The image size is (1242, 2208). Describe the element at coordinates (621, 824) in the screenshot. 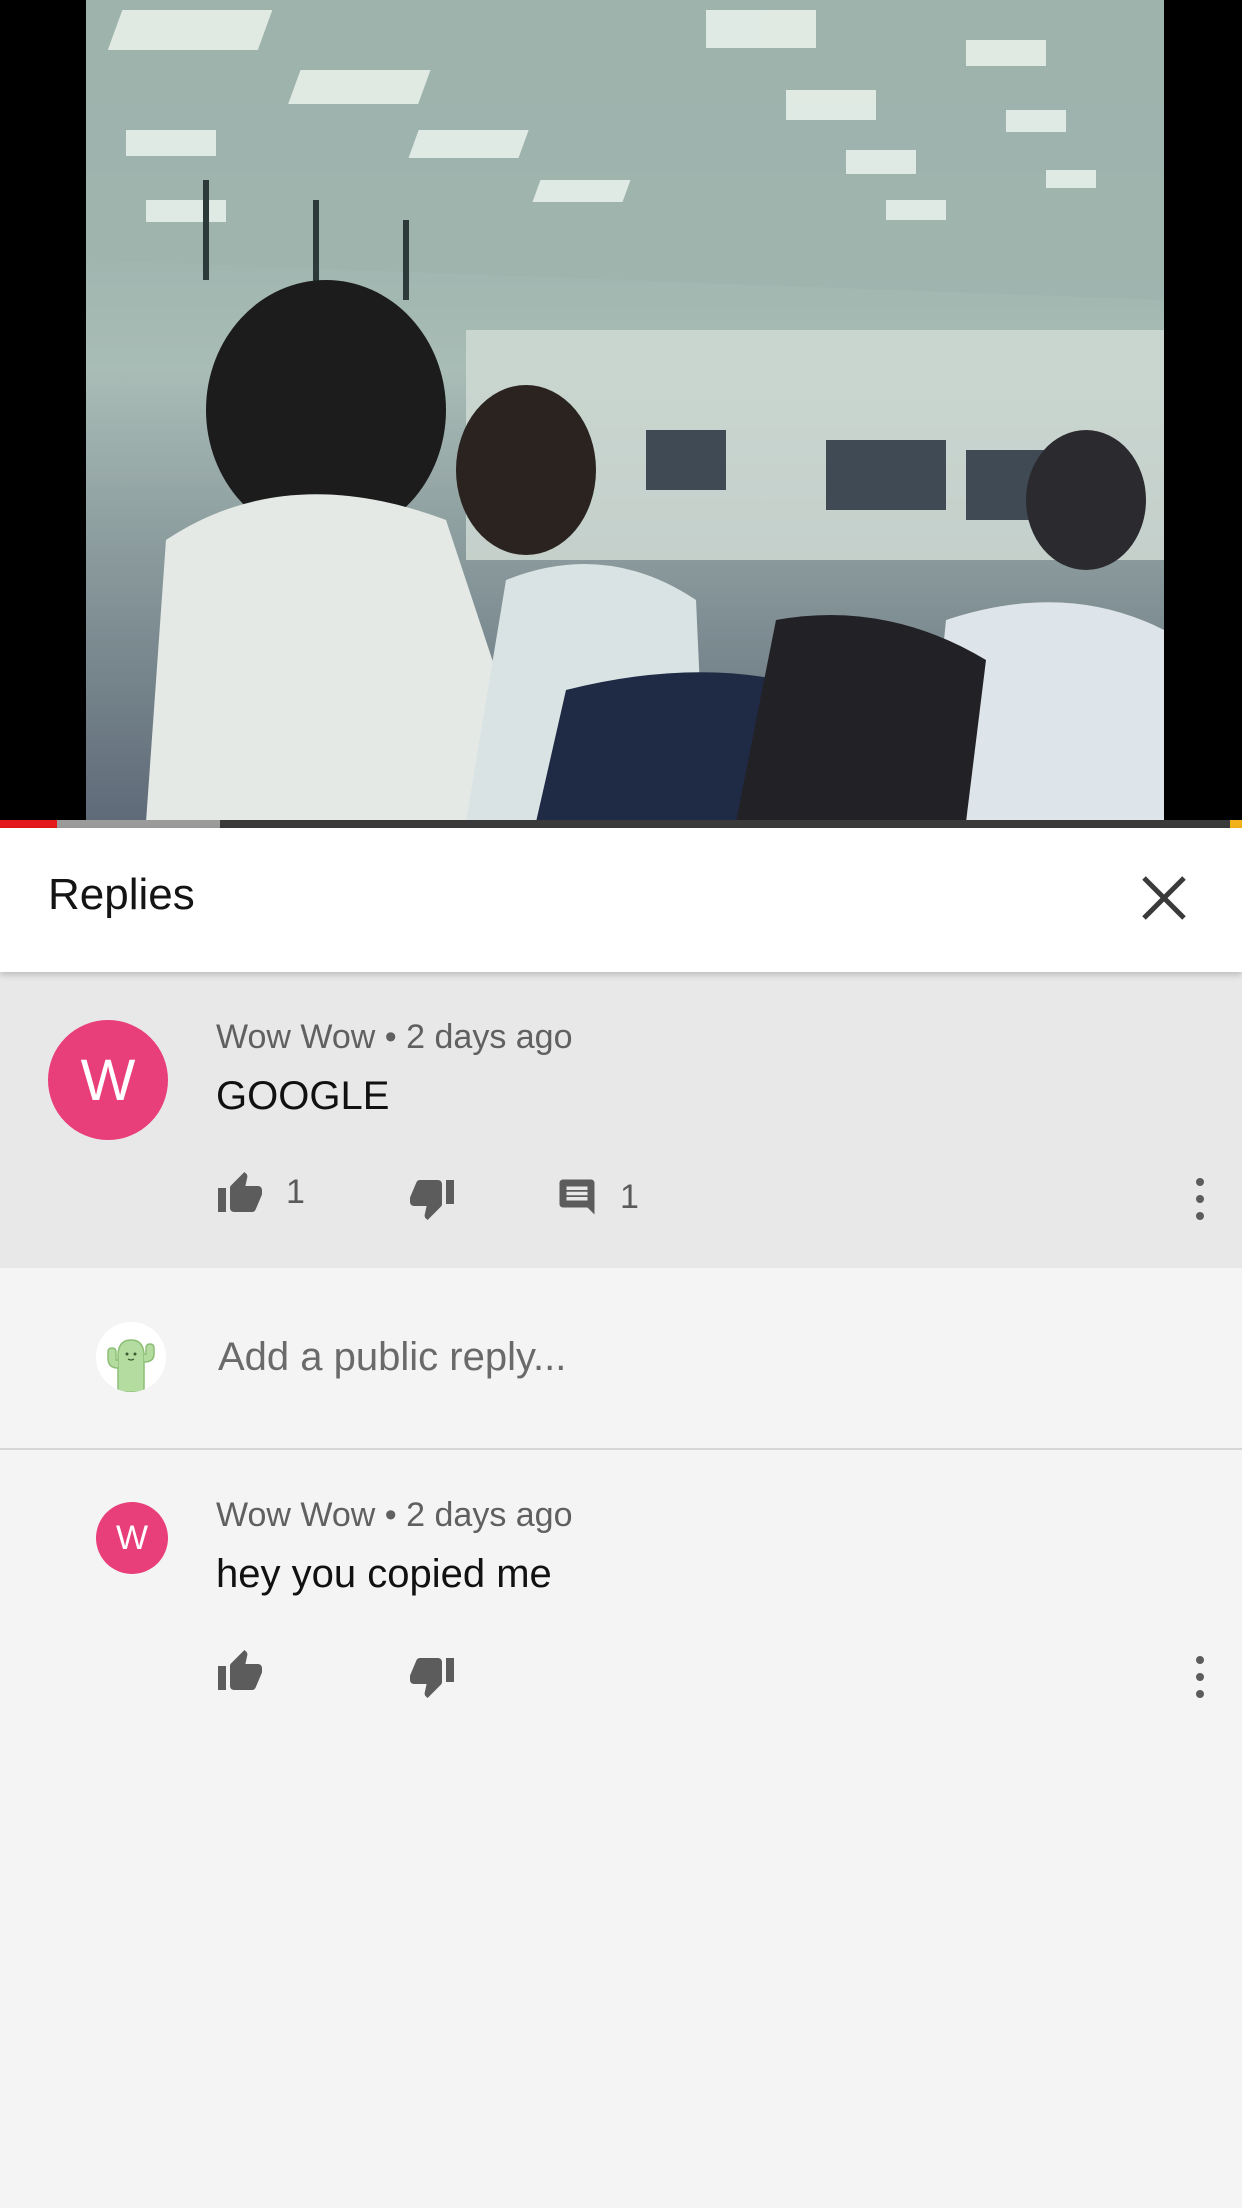

I see `video-progress-bar` at that location.